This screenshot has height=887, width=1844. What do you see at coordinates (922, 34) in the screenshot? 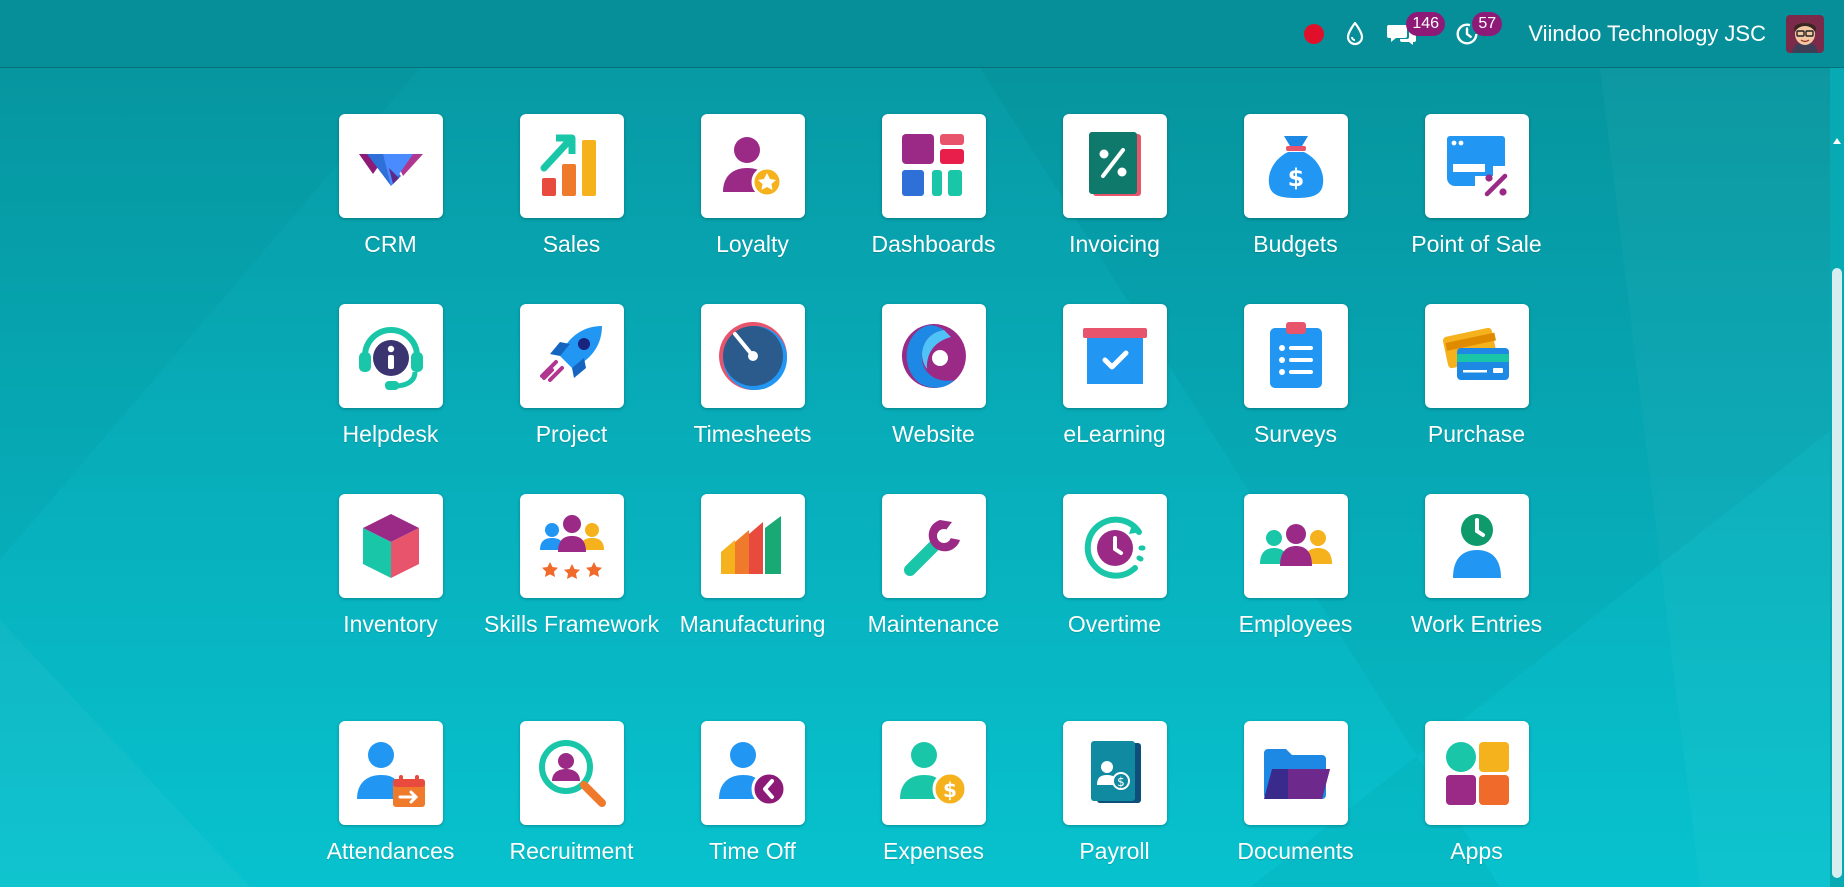
I see `top-navbar: 146 57 Viindoo Technology JSC` at bounding box center [922, 34].